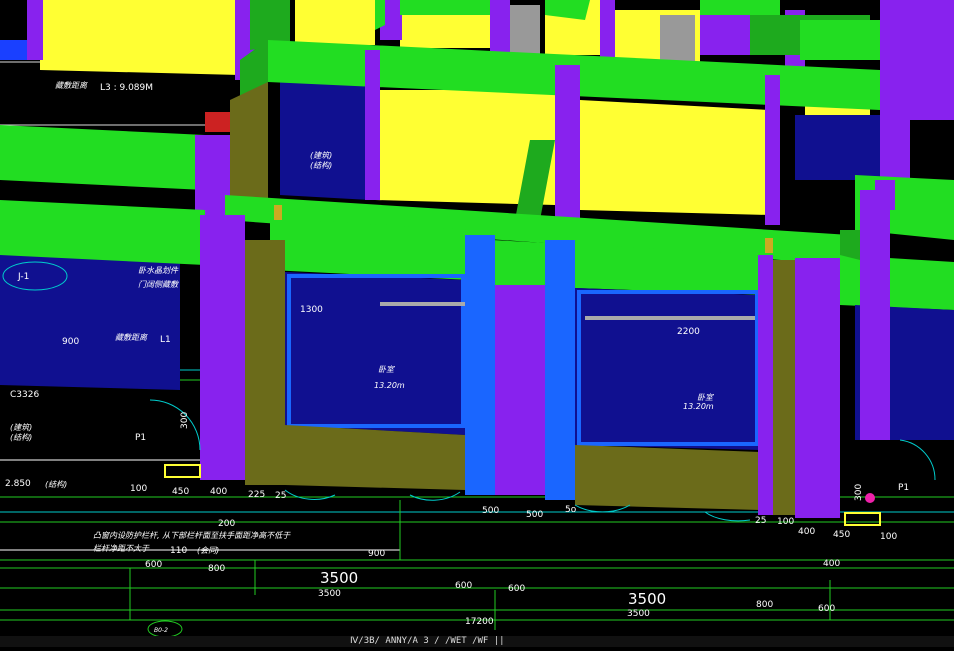  What do you see at coordinates (667, 369) in the screenshot?
I see `room-panel-front-right` at bounding box center [667, 369].